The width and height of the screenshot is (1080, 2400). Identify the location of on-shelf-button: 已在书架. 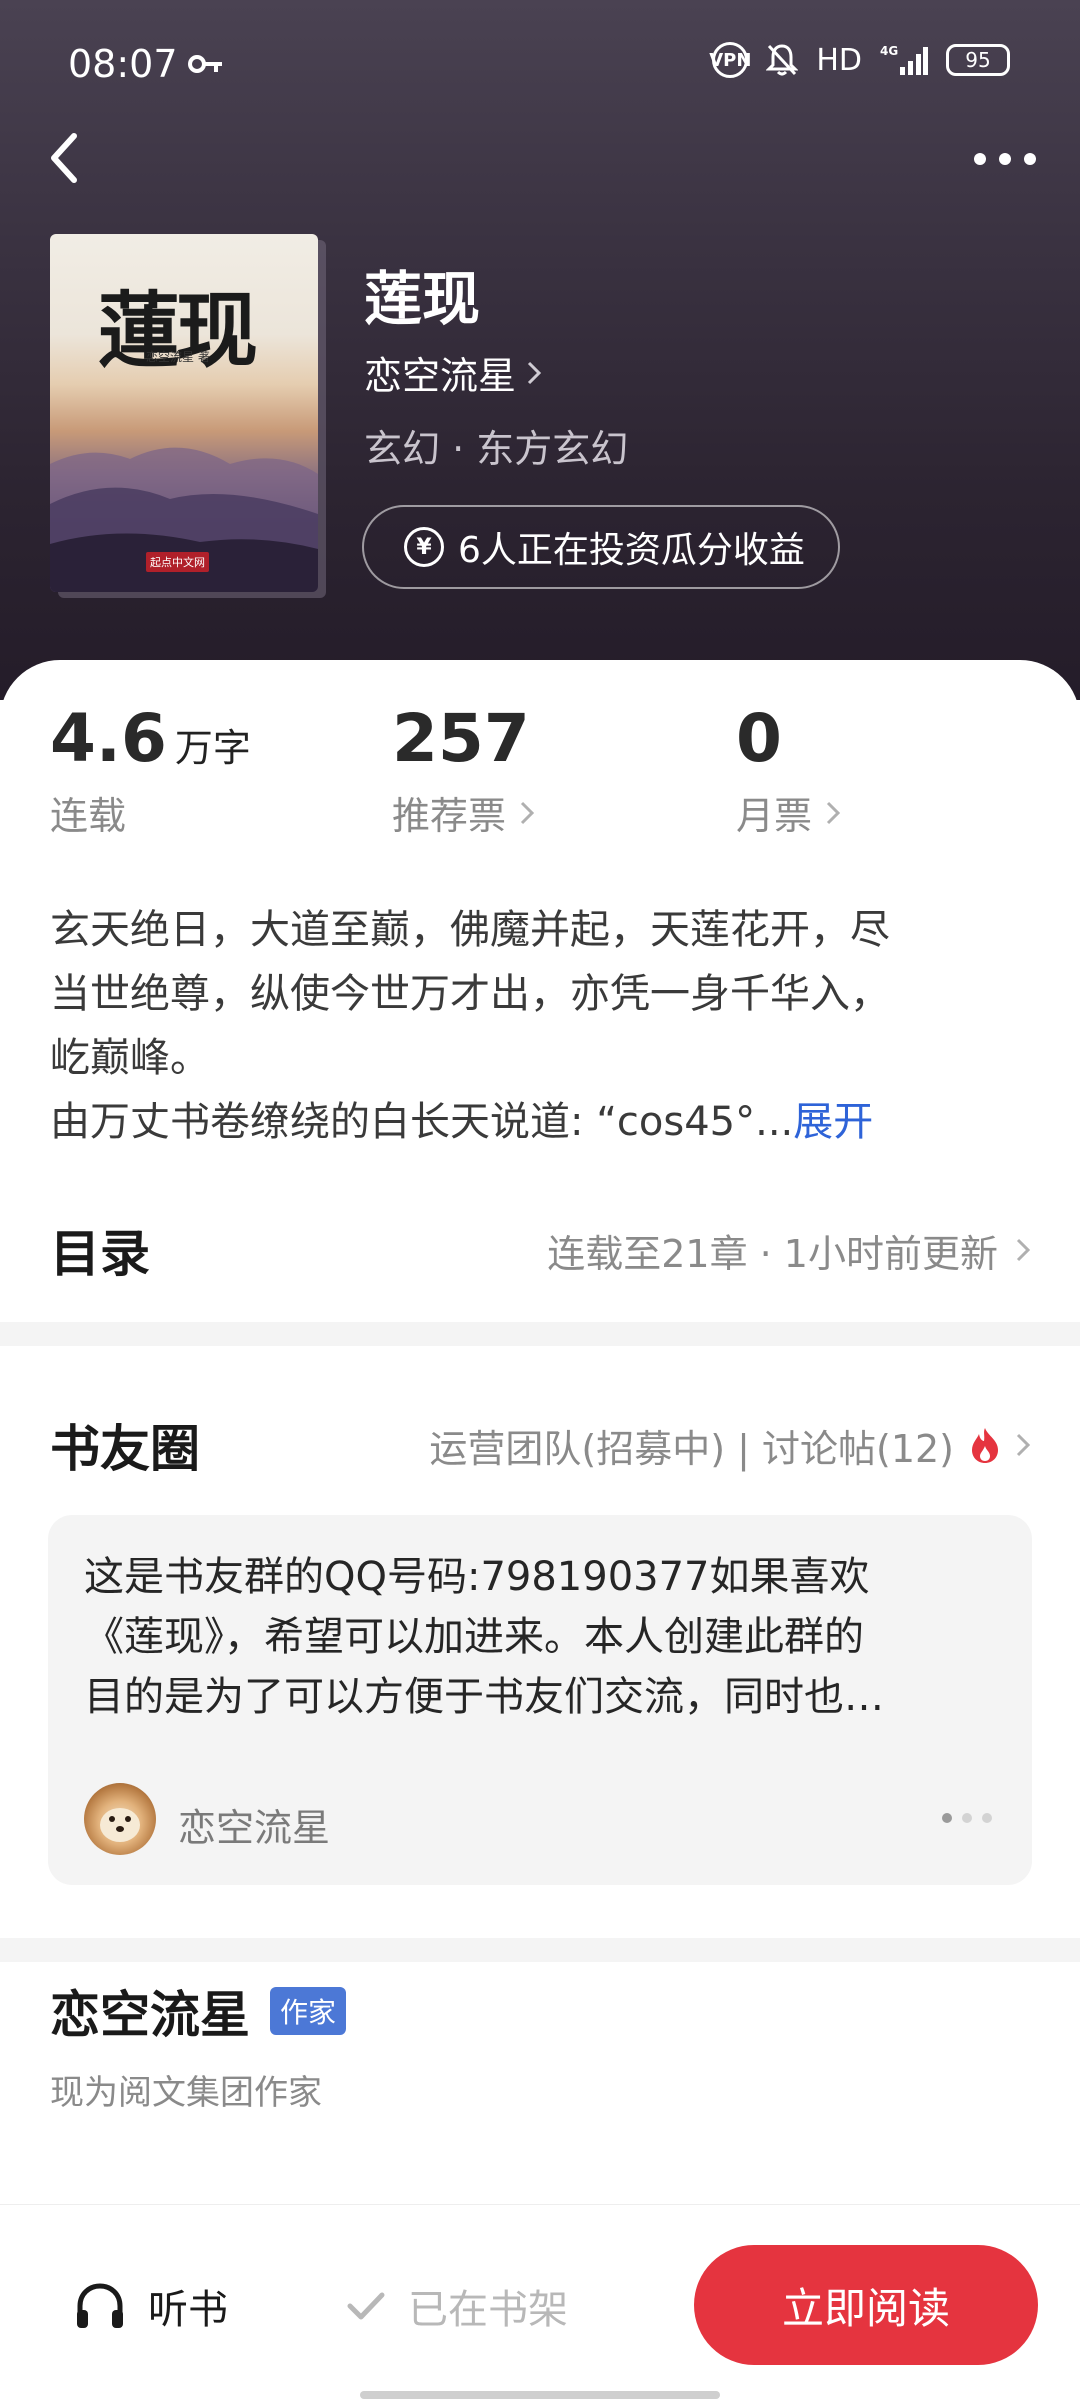
(457, 2306).